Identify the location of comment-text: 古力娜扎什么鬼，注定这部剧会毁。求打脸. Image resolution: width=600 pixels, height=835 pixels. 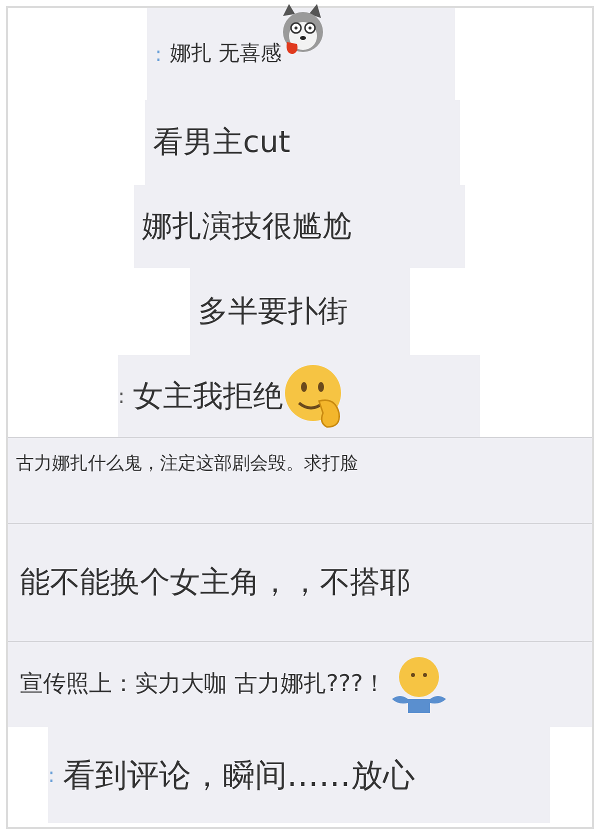
(187, 464).